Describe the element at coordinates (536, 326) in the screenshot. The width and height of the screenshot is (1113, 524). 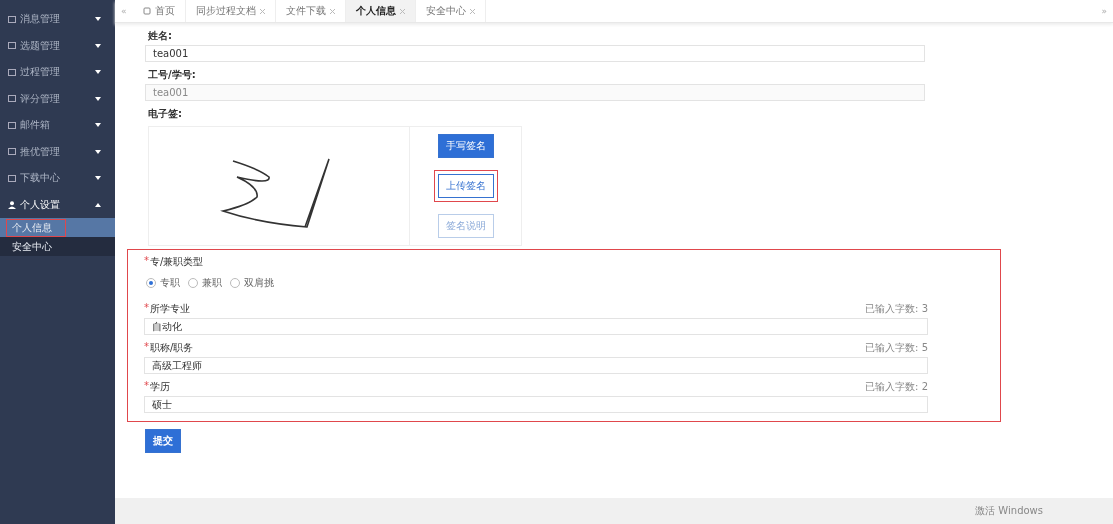
I see `text-field: 自动化` at that location.